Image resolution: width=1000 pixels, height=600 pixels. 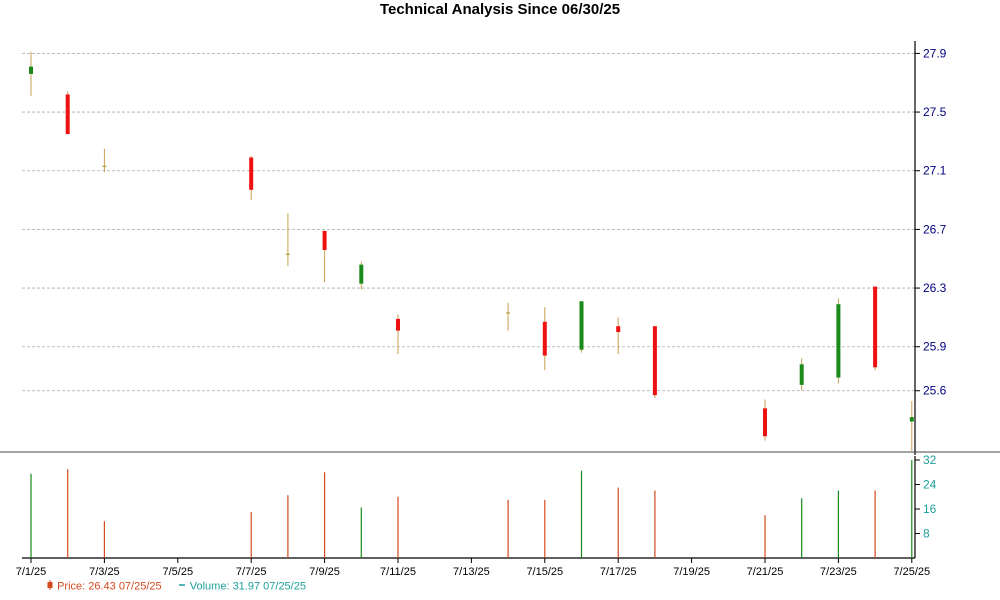 I want to click on volume-bars, so click(x=471, y=509).